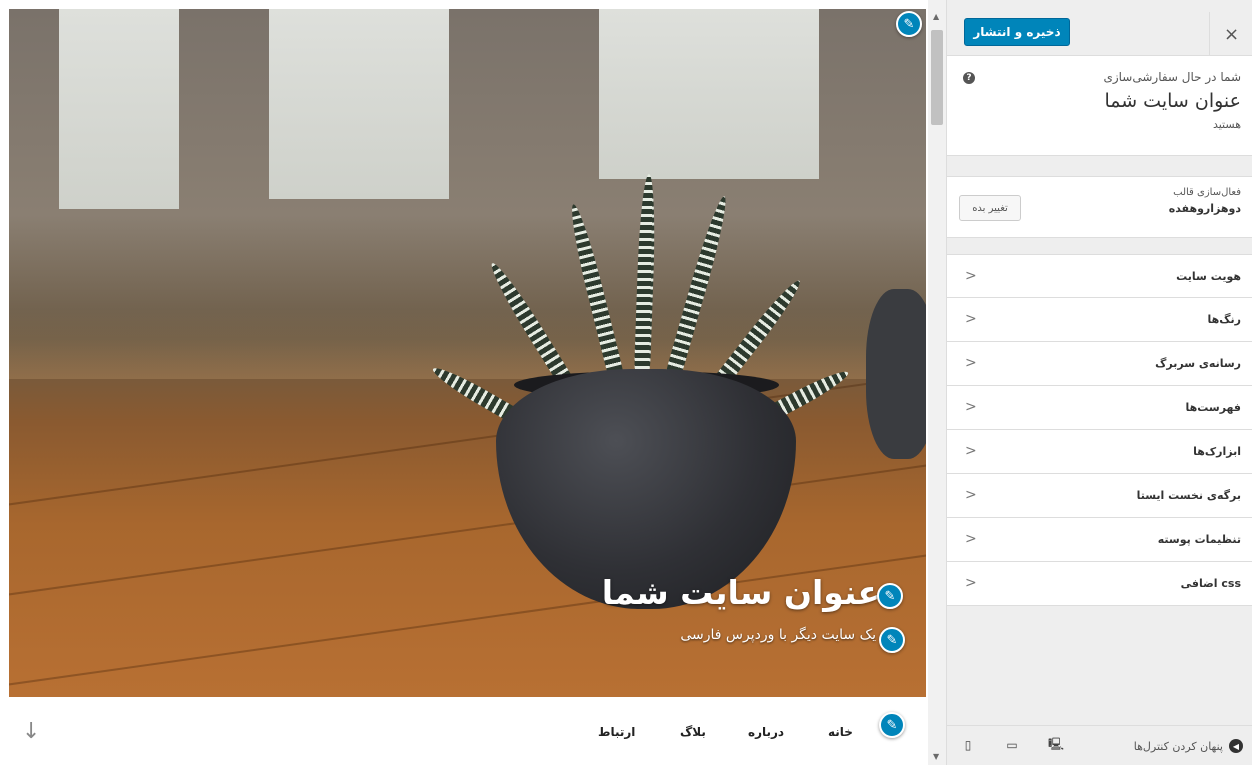  I want to click on menu-item-static-front-page: برگه‌ی نخست ایستا <, so click(1099, 496).